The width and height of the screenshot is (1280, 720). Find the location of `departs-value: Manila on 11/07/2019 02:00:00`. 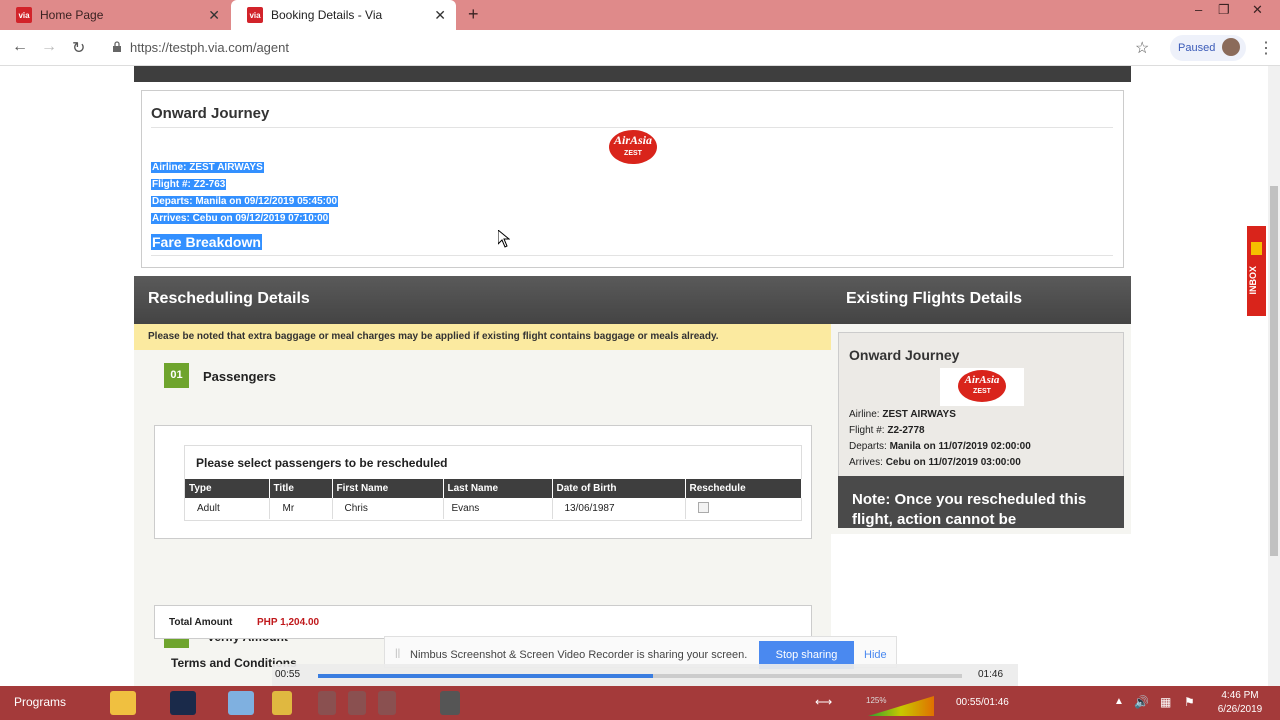

departs-value: Manila on 11/07/2019 02:00:00 is located at coordinates (960, 446).